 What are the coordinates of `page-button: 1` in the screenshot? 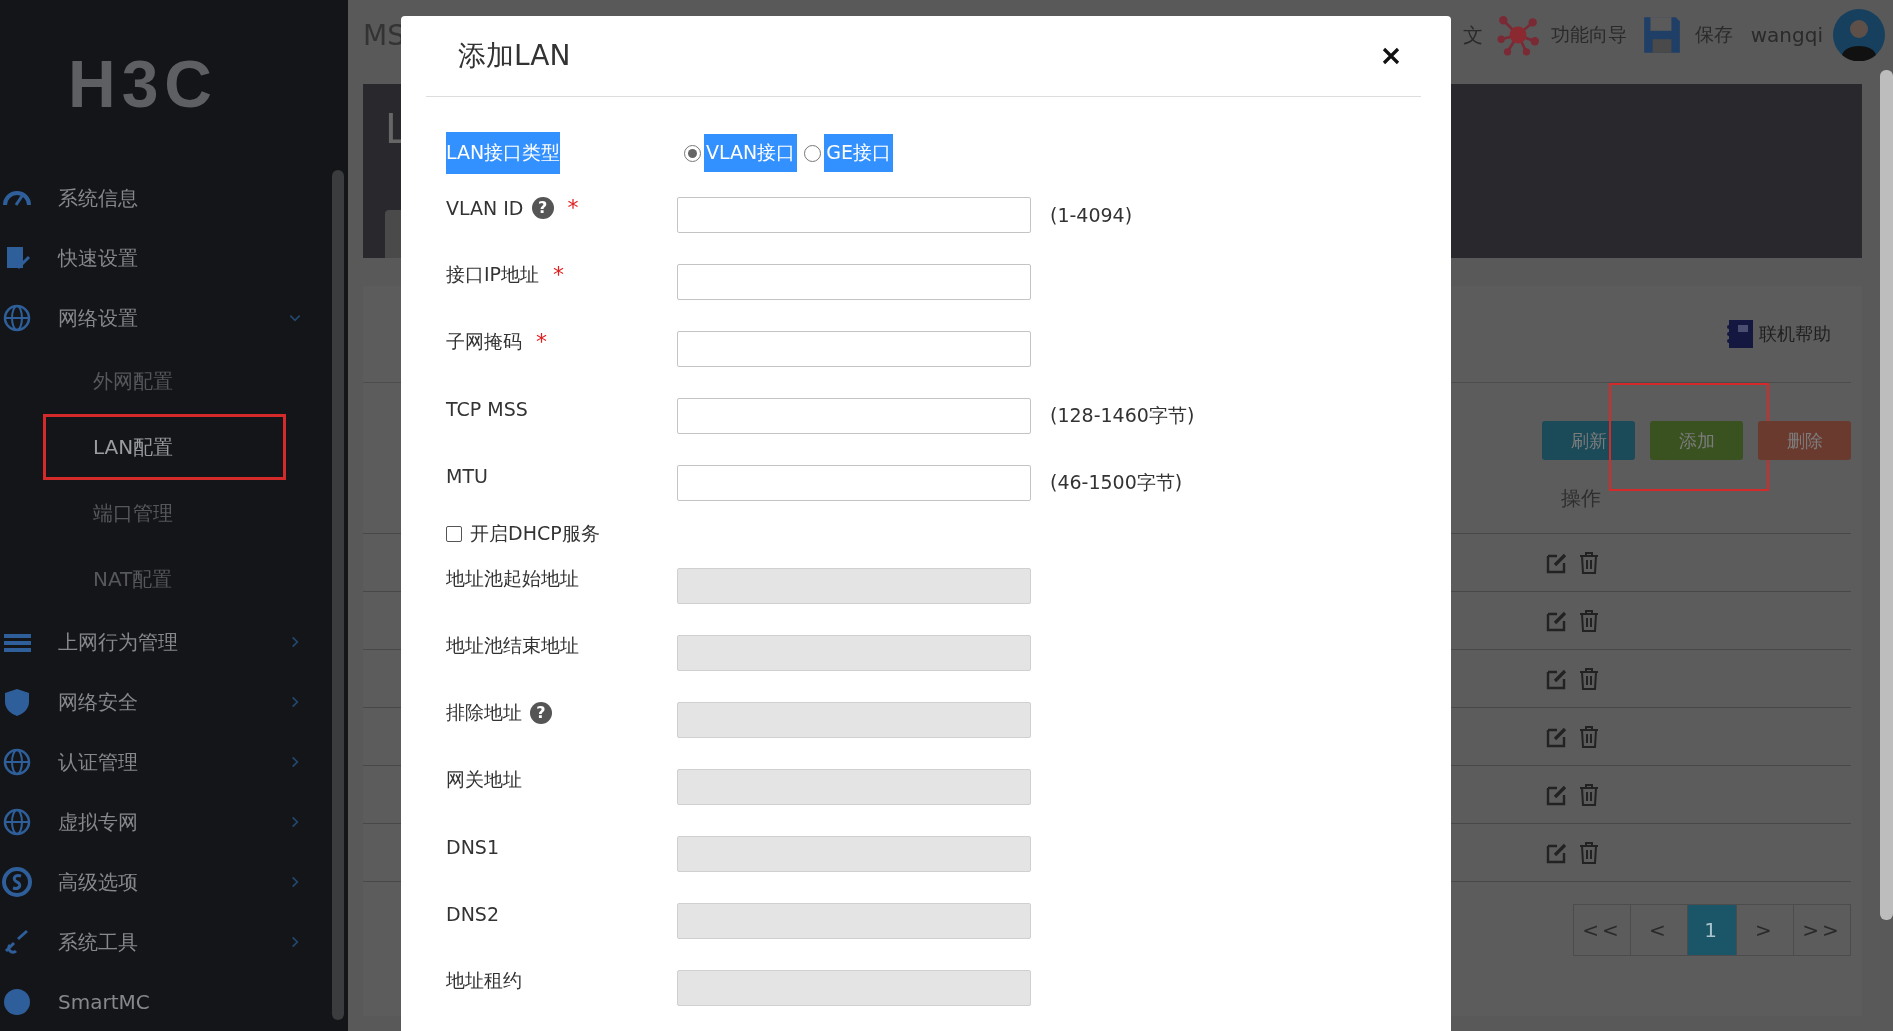 It's located at (1712, 930).